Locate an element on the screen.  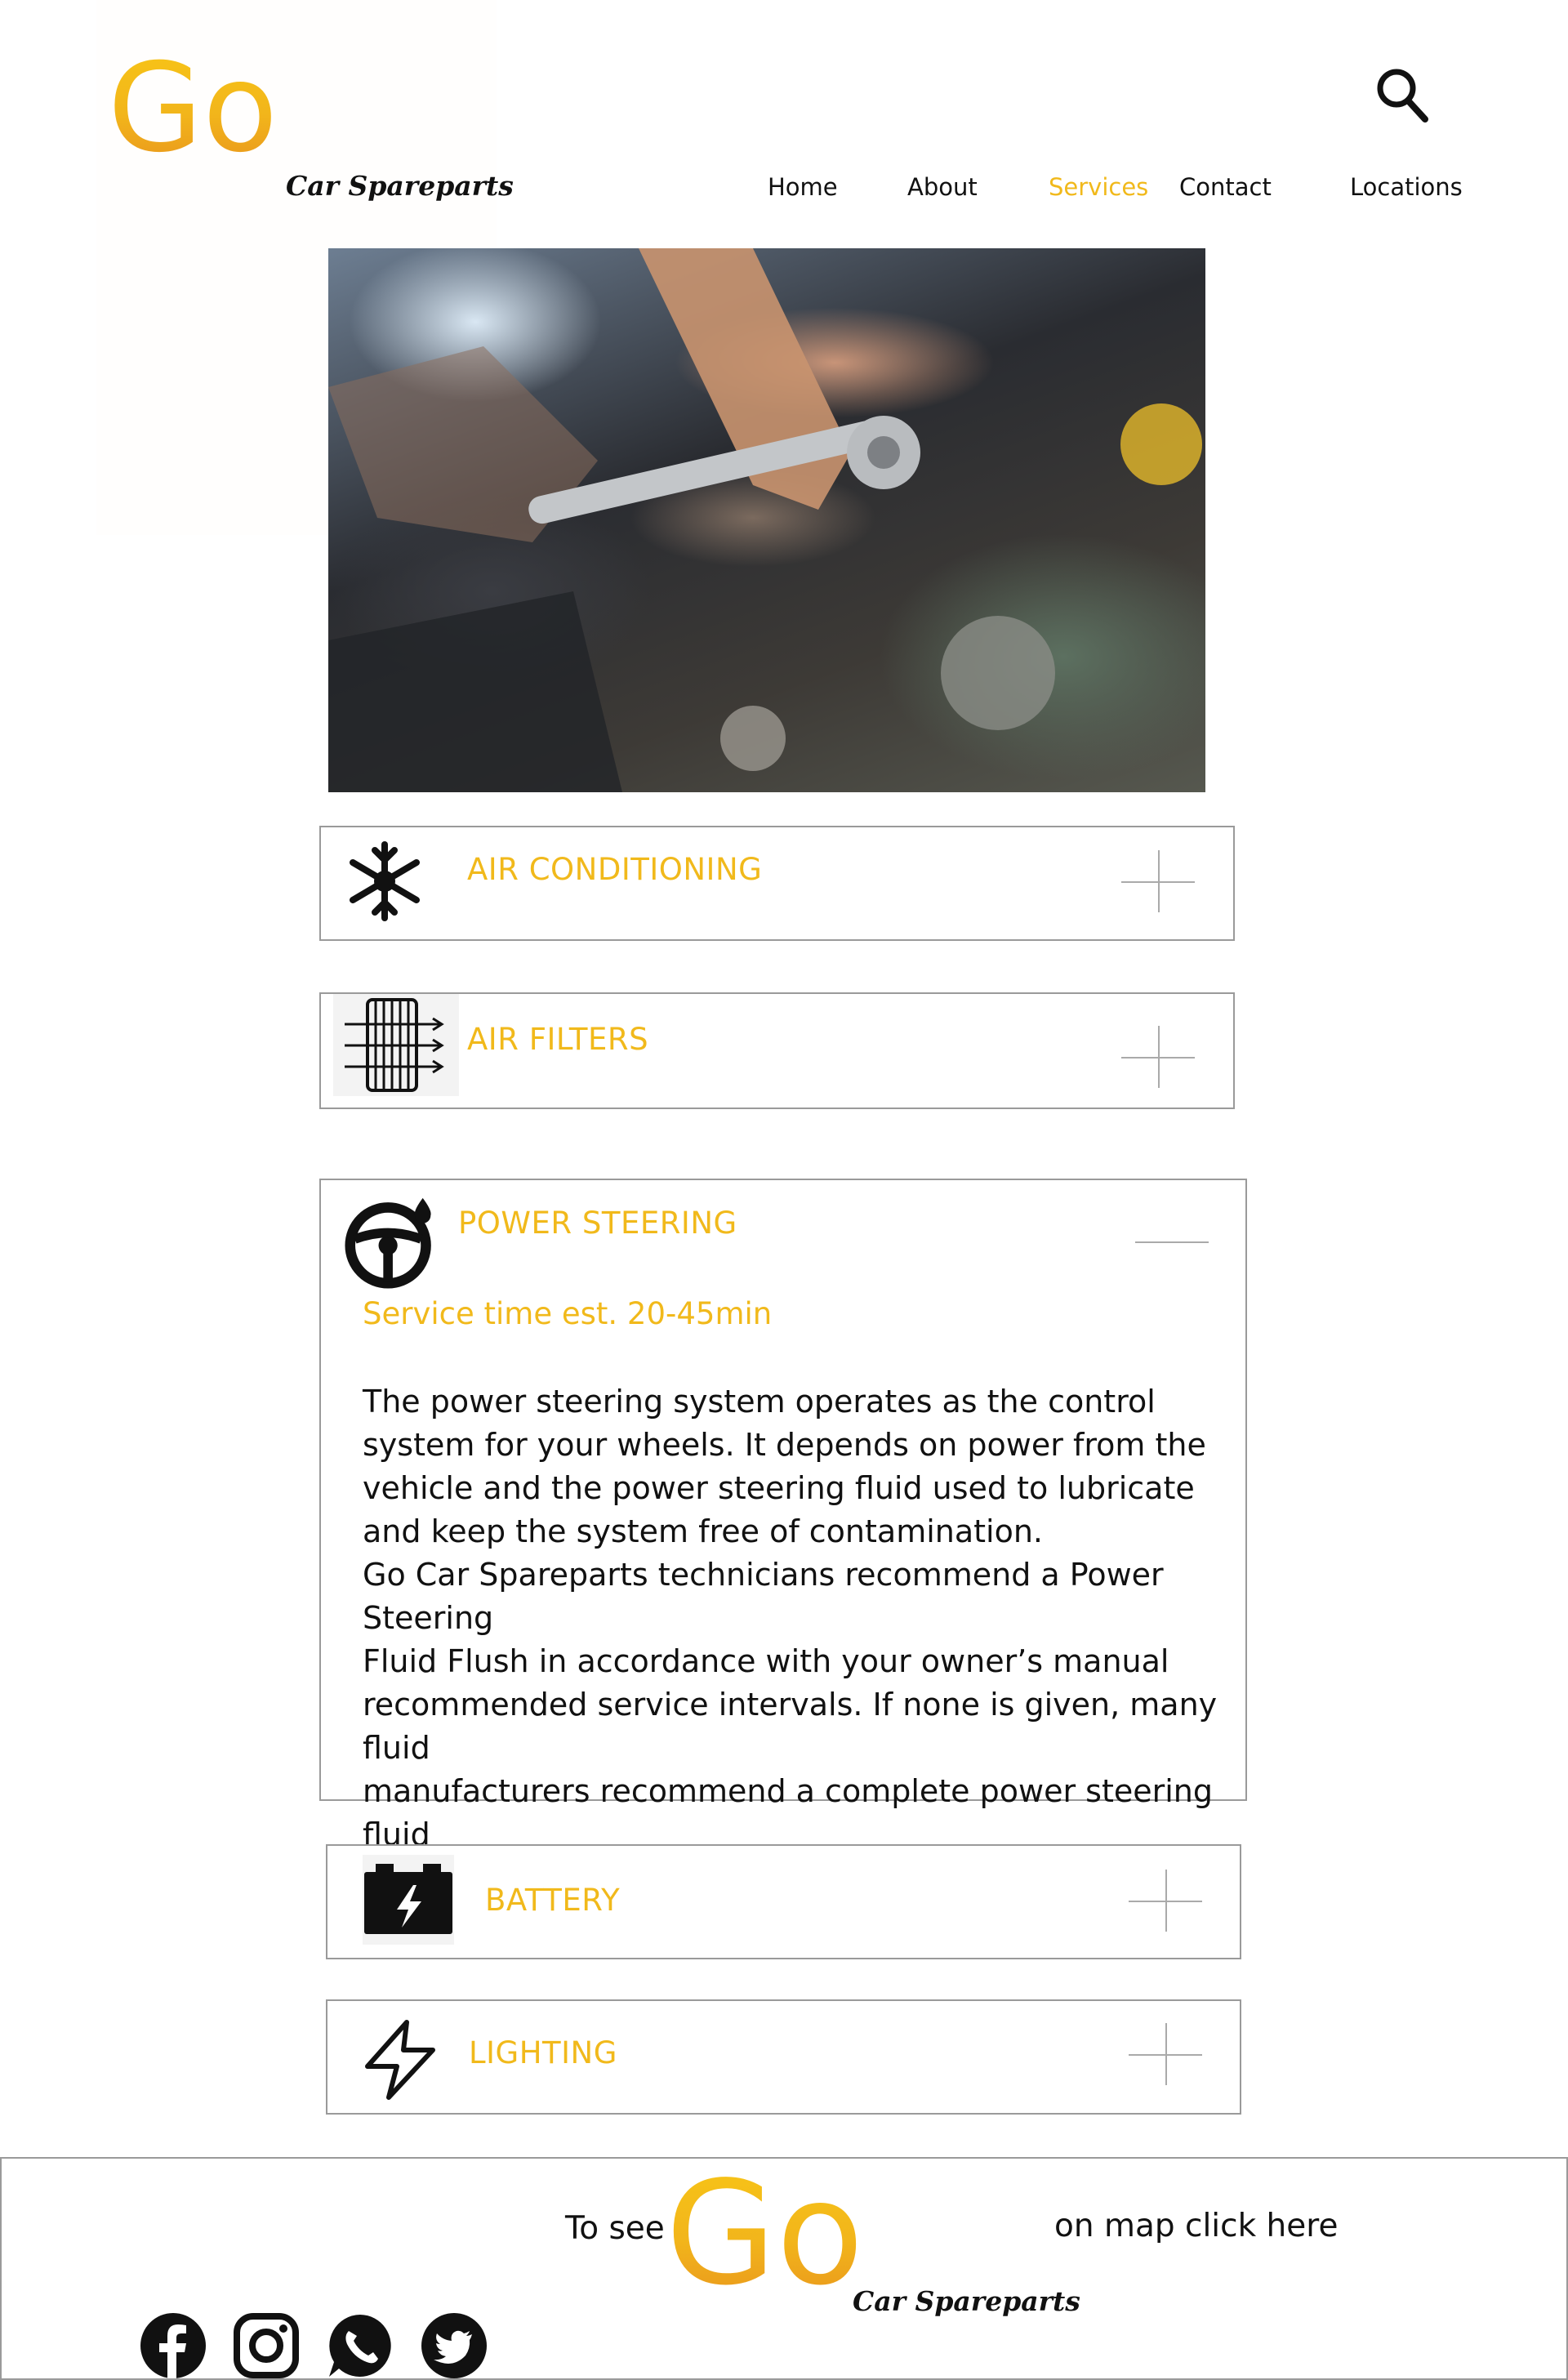
collapse-icon-power-steering is located at coordinates (1172, 1242).